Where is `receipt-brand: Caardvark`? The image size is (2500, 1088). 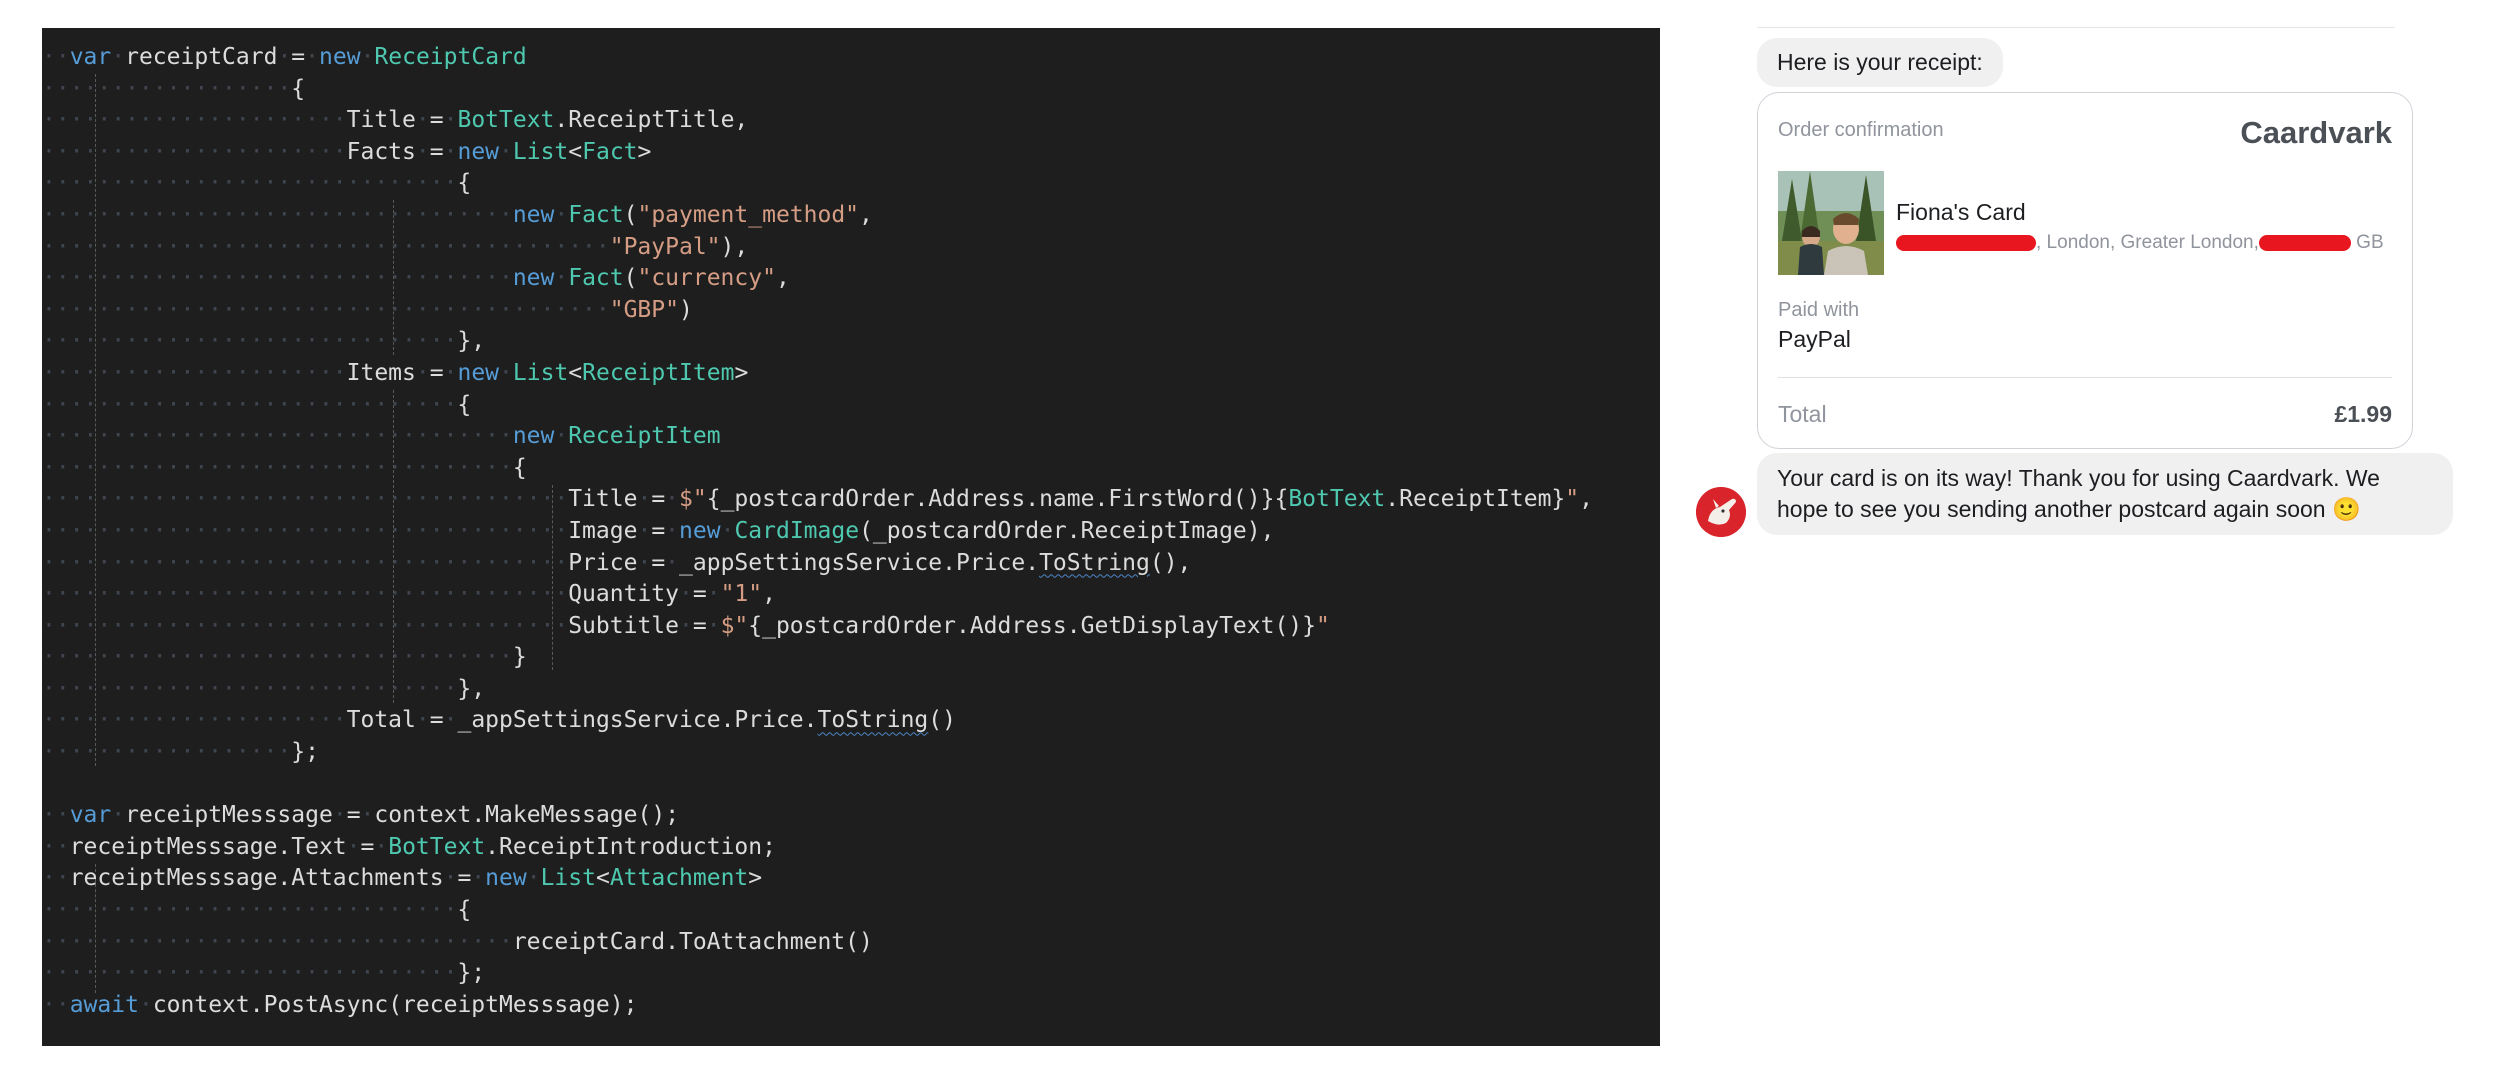 receipt-brand: Caardvark is located at coordinates (2316, 132).